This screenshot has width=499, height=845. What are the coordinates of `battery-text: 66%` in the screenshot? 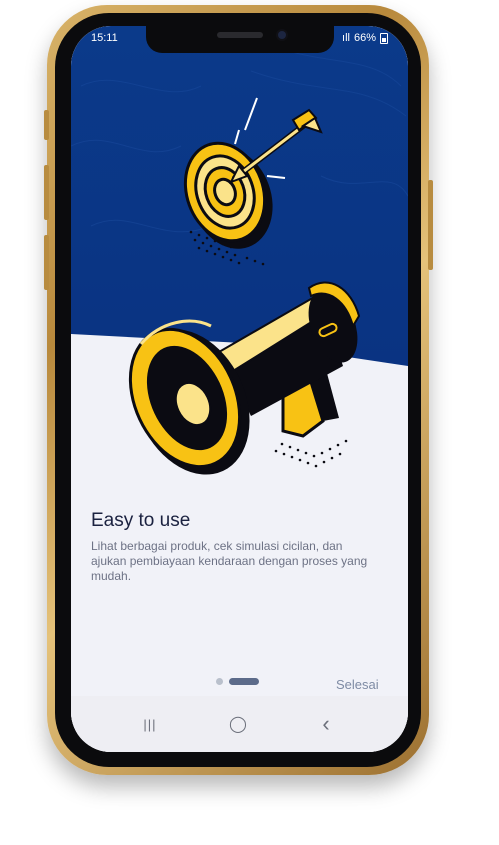 It's located at (364, 38).